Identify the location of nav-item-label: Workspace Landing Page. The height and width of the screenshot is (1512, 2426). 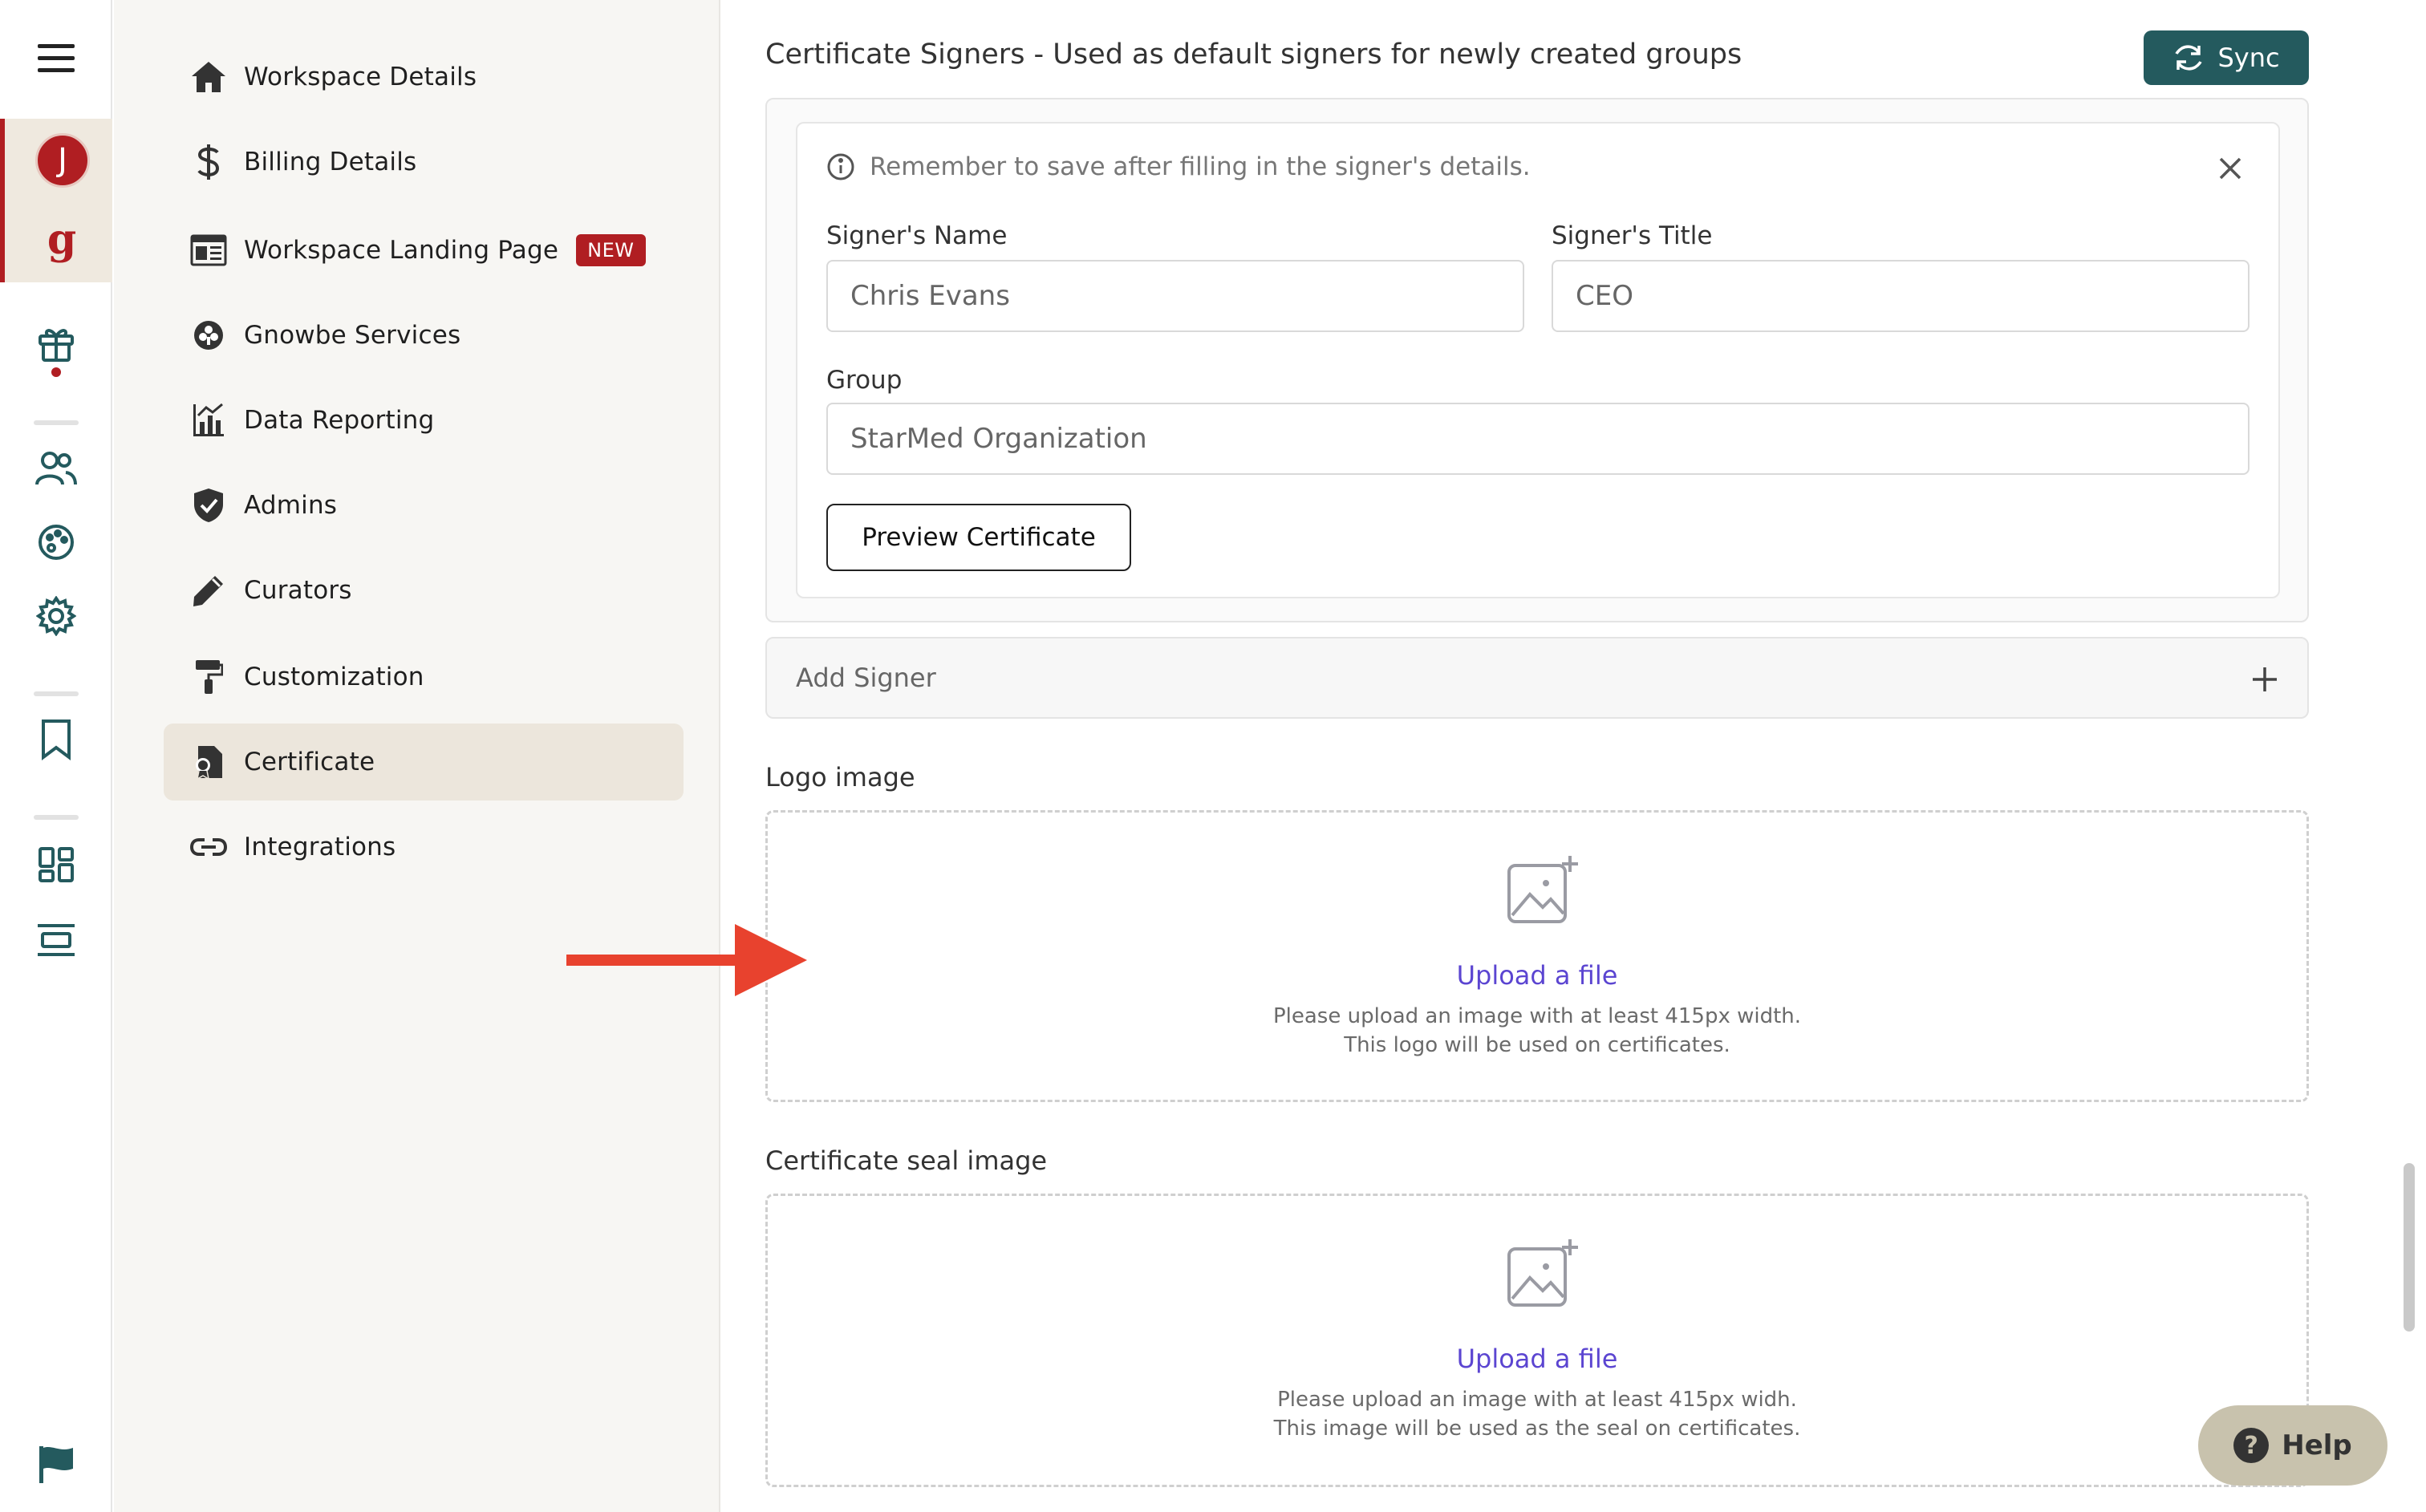
(401, 250).